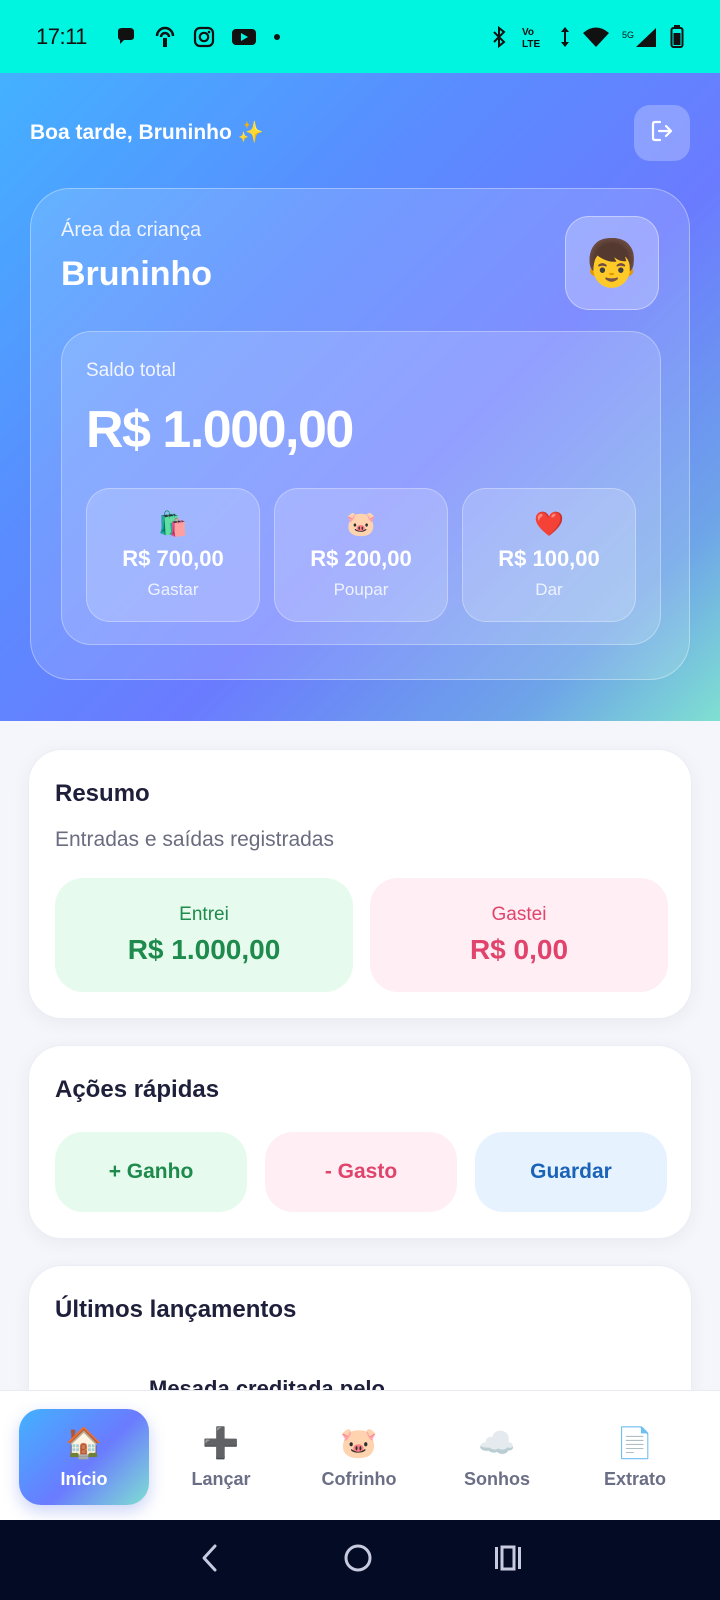 Image resolution: width=720 pixels, height=1600 pixels. I want to click on plus-icon: ➕, so click(221, 1443).